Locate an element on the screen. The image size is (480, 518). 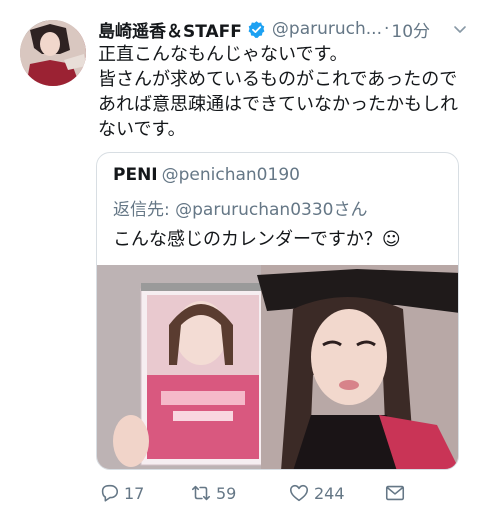
quoted-reply-context: 返信先: @paruruchan0330さん is located at coordinates (240, 207).